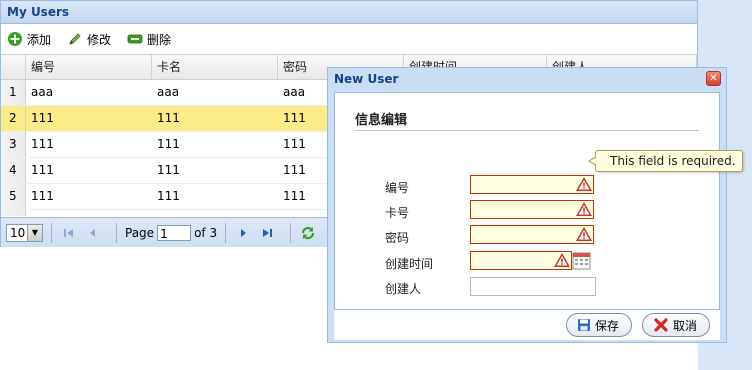 Image resolution: width=752 pixels, height=370 pixels. Describe the element at coordinates (174, 232) in the screenshot. I see `page-number-input: 1` at that location.